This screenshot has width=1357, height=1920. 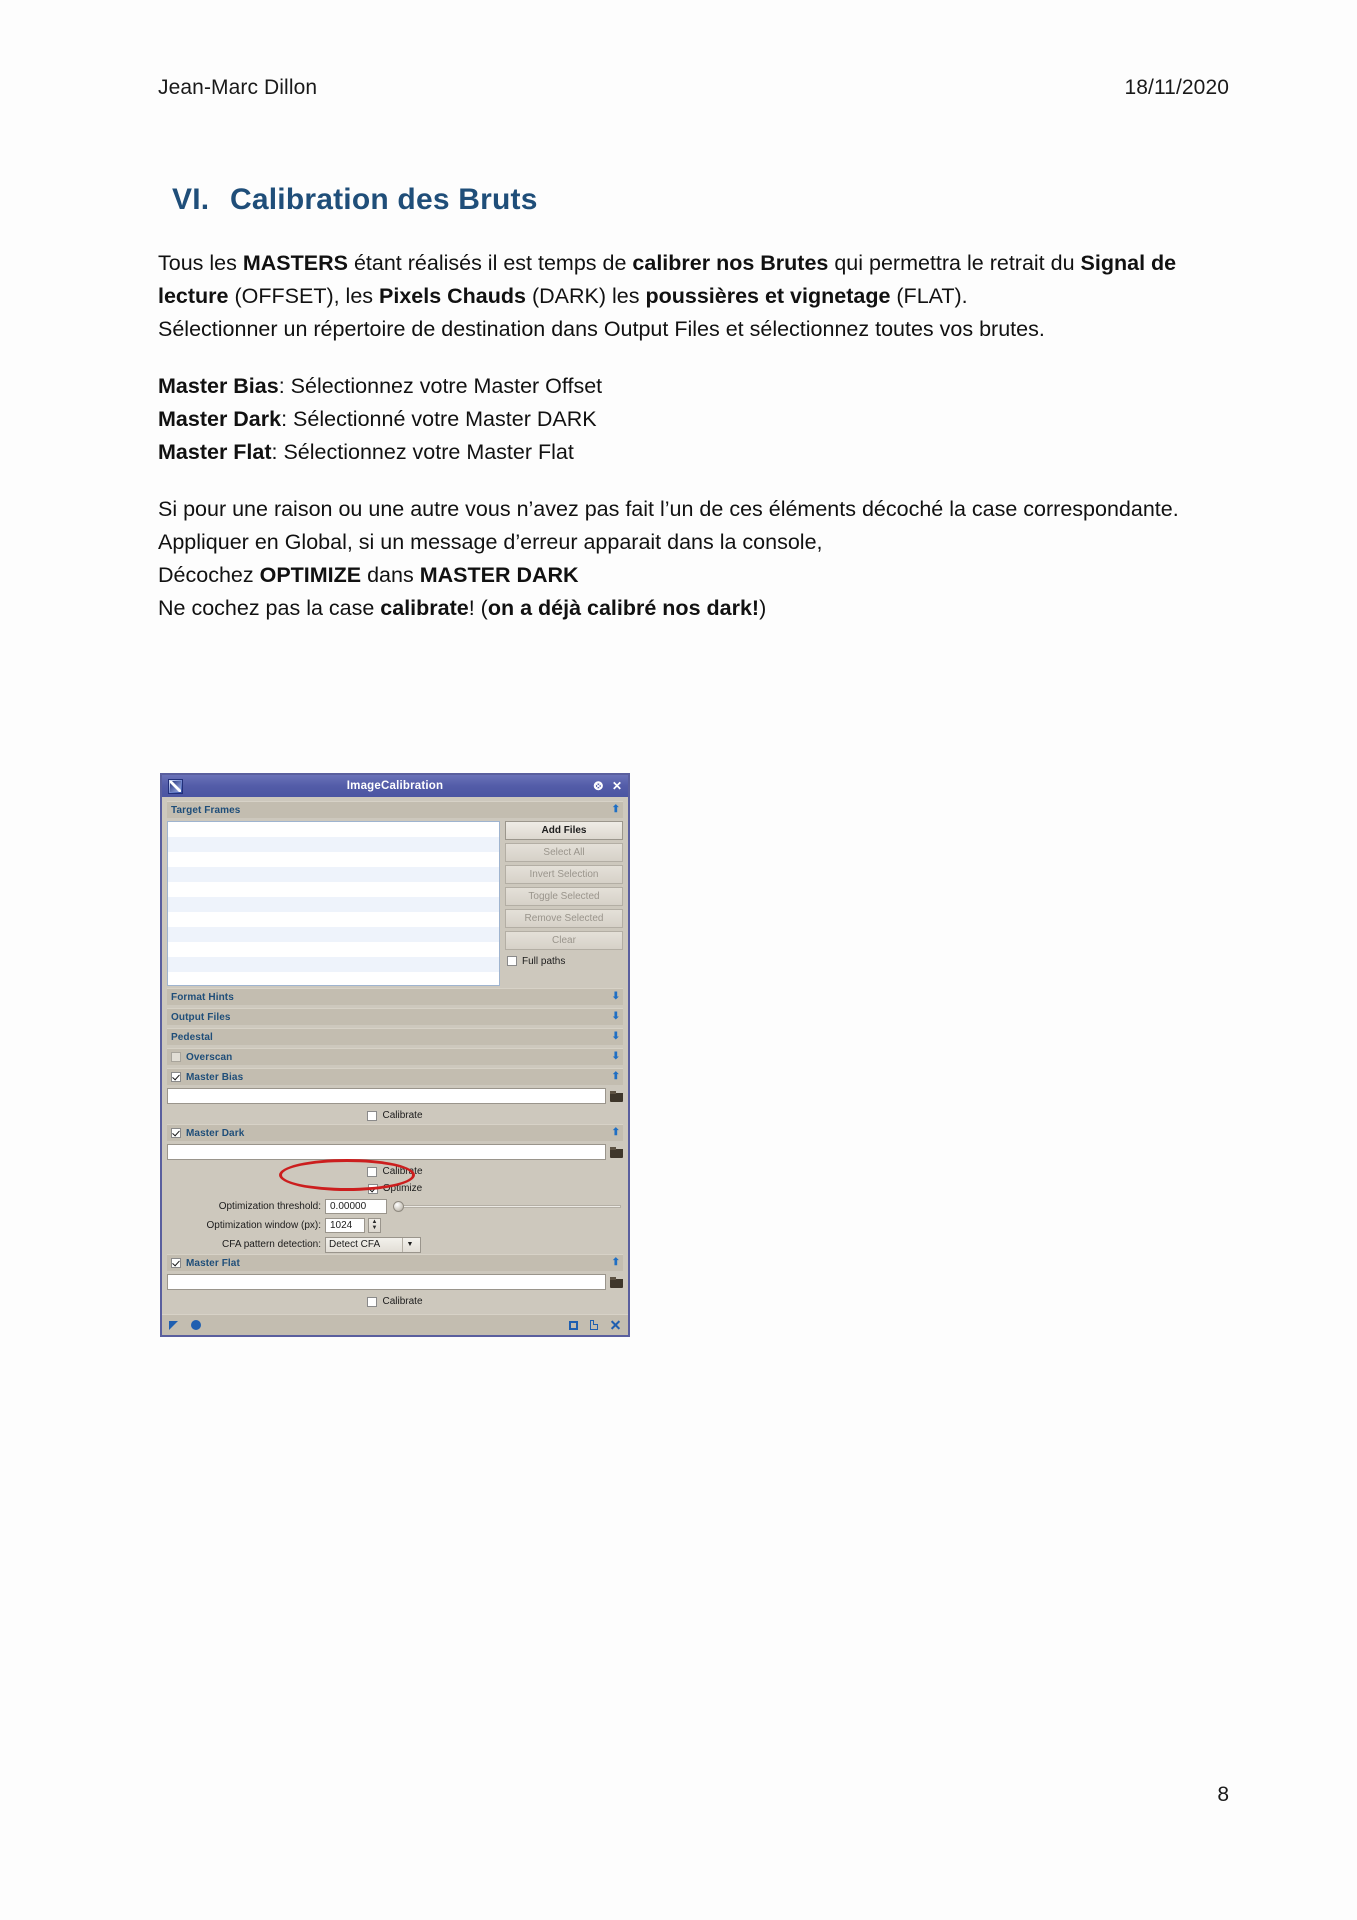 I want to click on master-dark-text: : Sélectionné votre Master DARK, so click(x=439, y=419).